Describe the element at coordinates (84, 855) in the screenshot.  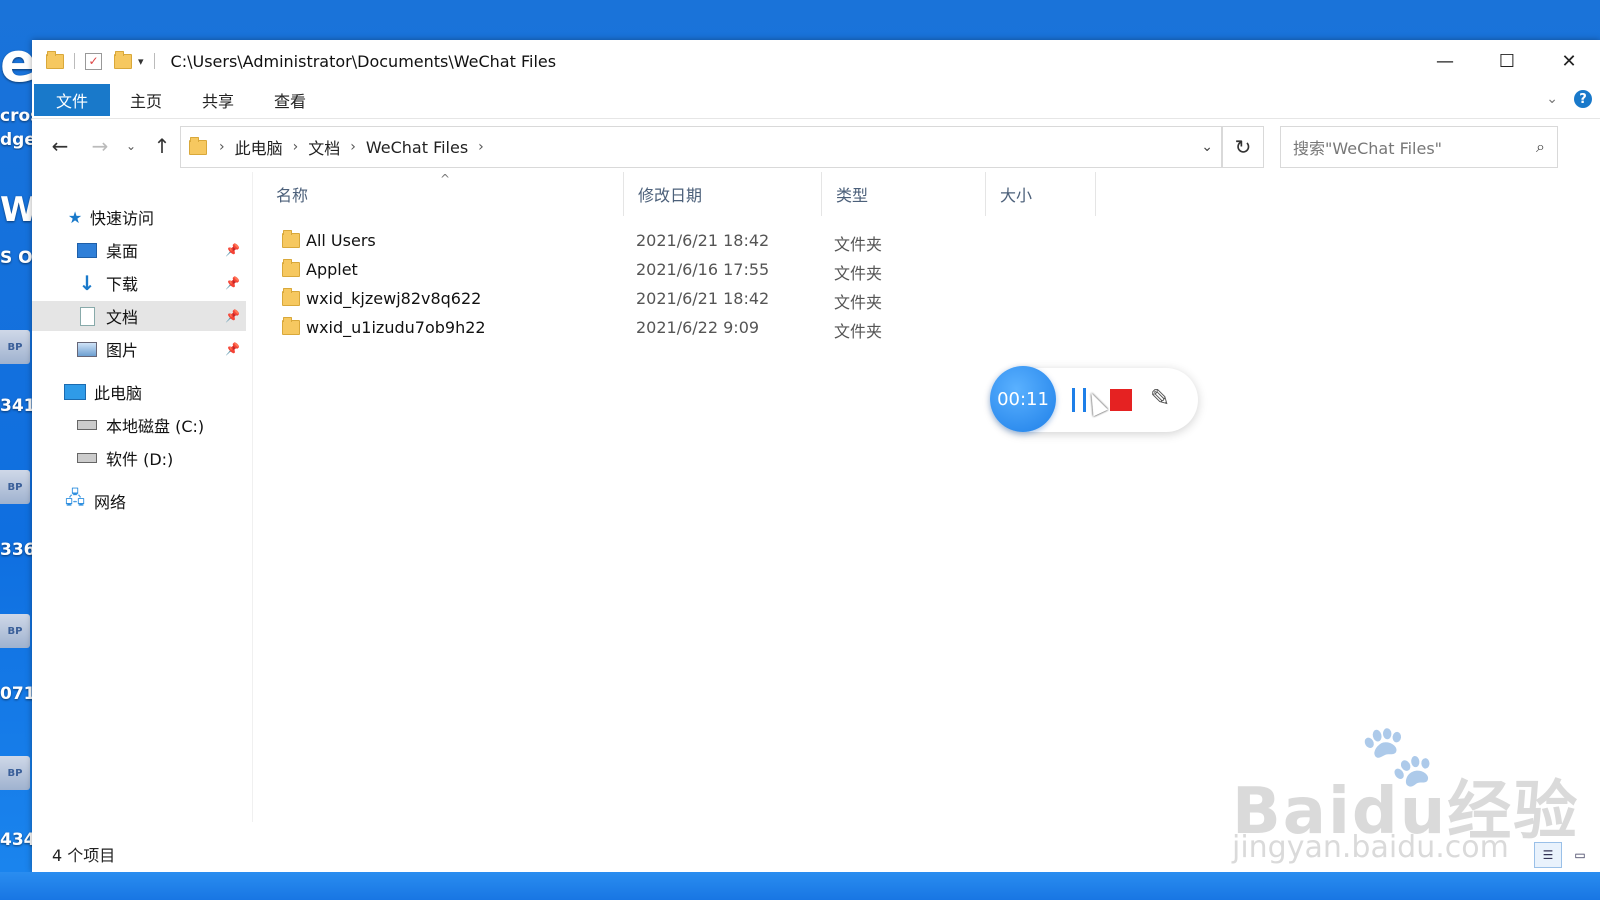
I see `item-count: 4 个项目` at that location.